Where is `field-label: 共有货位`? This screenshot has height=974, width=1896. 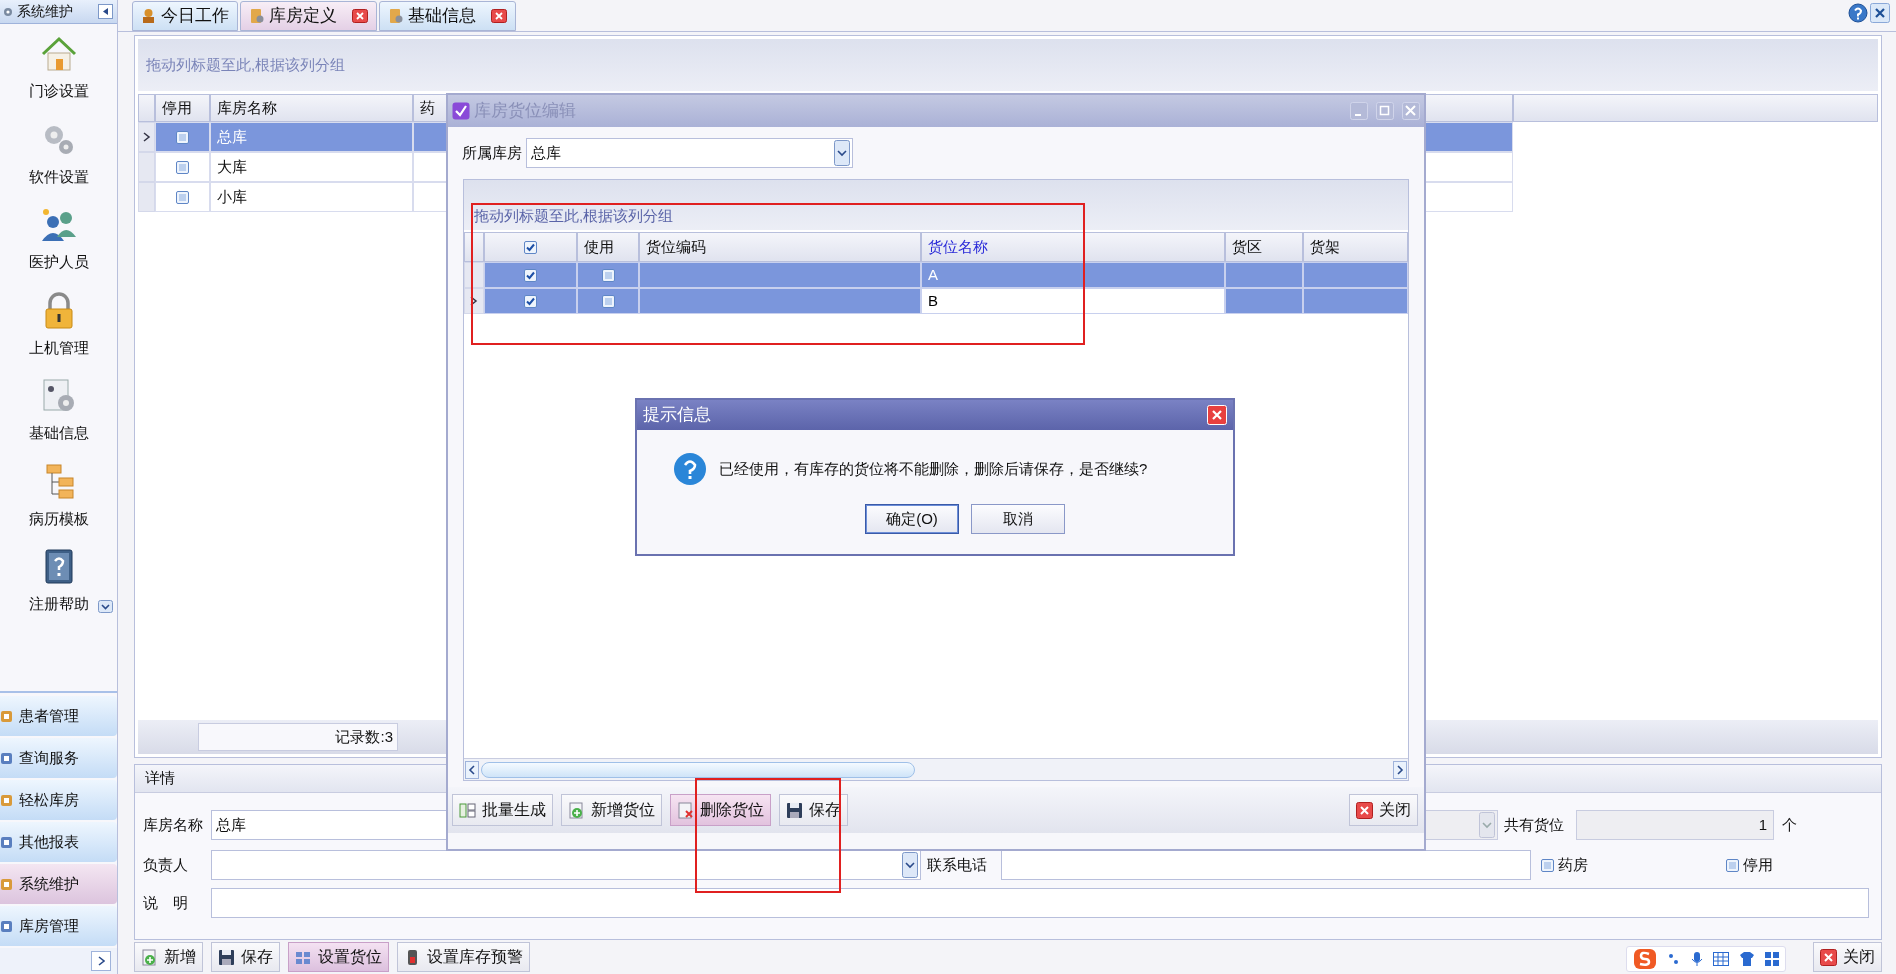
field-label: 共有货位 is located at coordinates (1534, 824).